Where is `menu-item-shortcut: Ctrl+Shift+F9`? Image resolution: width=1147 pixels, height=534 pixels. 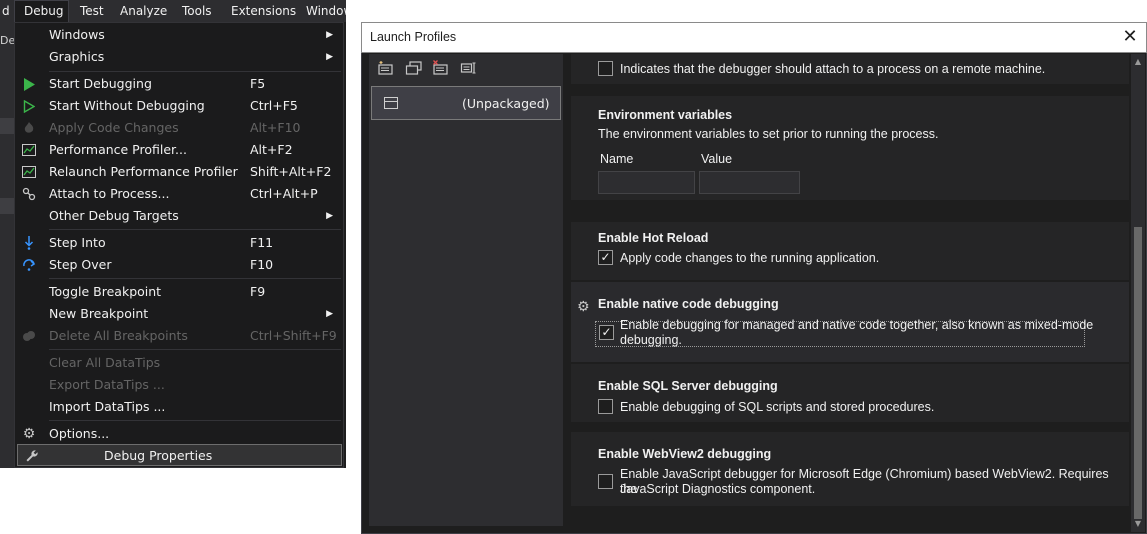 menu-item-shortcut: Ctrl+Shift+F9 is located at coordinates (293, 335).